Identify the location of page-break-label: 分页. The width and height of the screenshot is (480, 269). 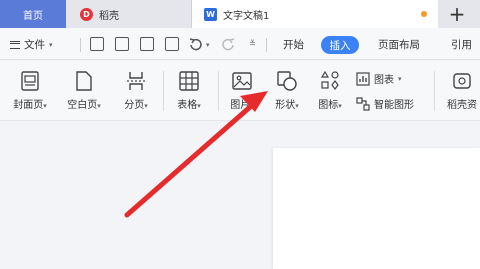
(134, 105).